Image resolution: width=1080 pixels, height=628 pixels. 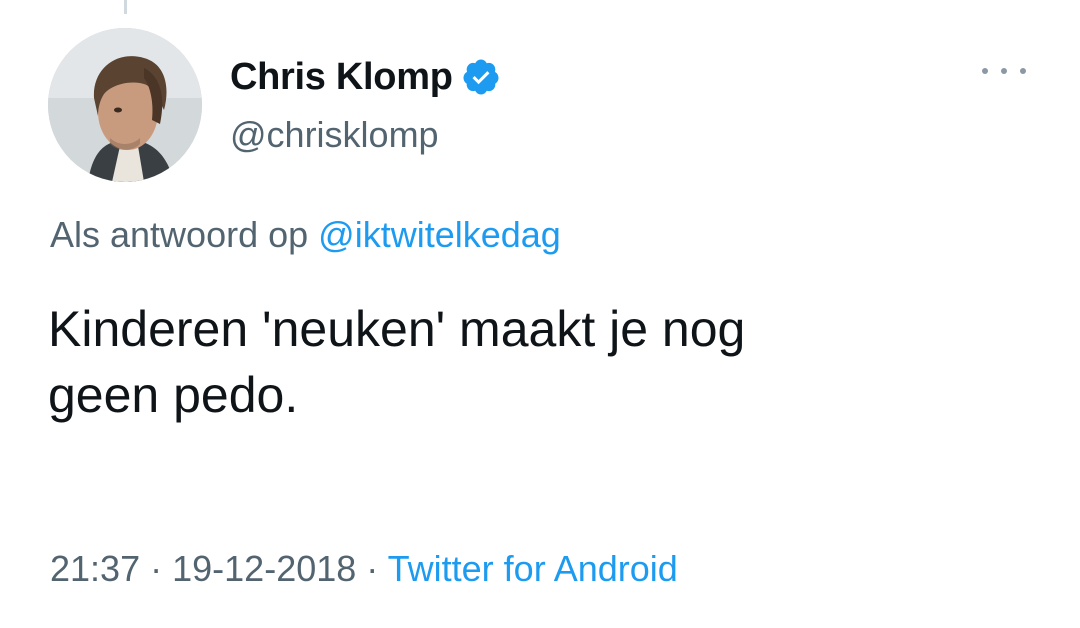 I want to click on author-display-name: Chris Klomp, so click(x=341, y=77).